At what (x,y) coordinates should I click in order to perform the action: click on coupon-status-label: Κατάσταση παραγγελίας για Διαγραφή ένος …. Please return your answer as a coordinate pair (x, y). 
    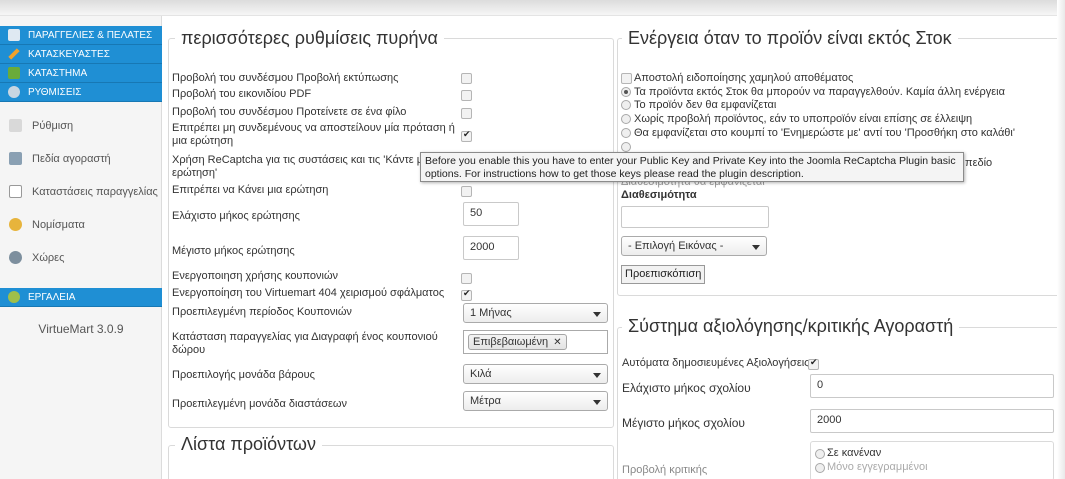
    Looking at the image, I should click on (305, 344).